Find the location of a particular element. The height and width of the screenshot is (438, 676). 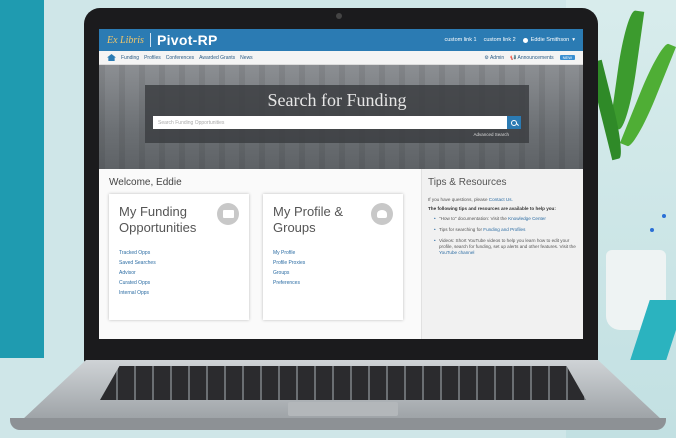

youtube-channel-link: YouTube channel is located at coordinates (456, 252).